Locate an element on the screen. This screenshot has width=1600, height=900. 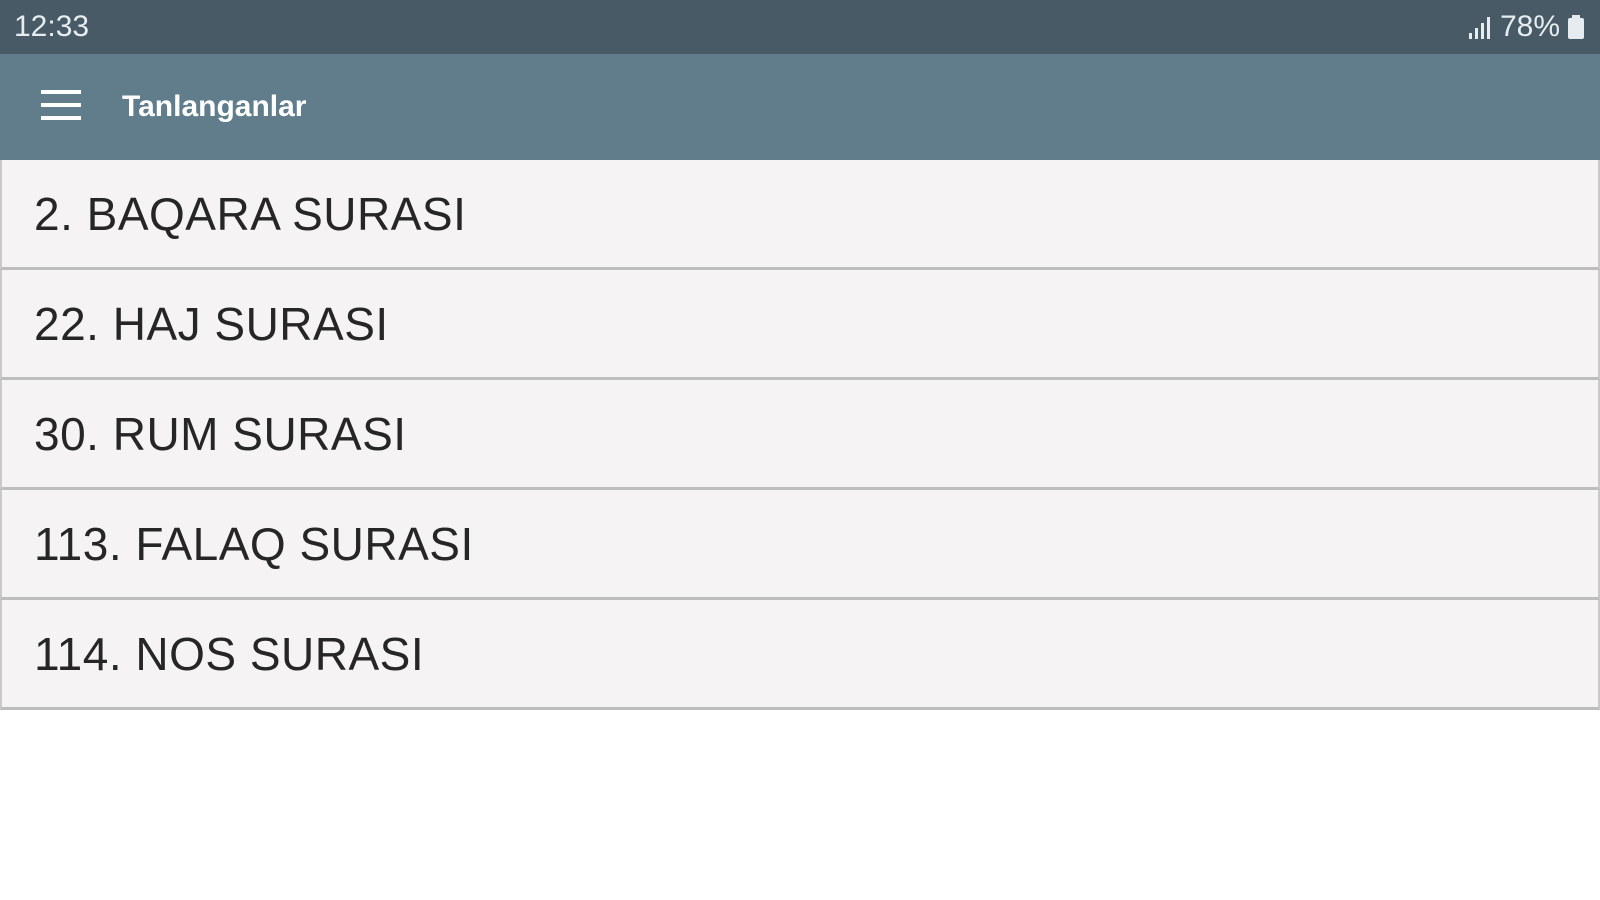
list-item-label: 30. RUM SURASI is located at coordinates (220, 433).